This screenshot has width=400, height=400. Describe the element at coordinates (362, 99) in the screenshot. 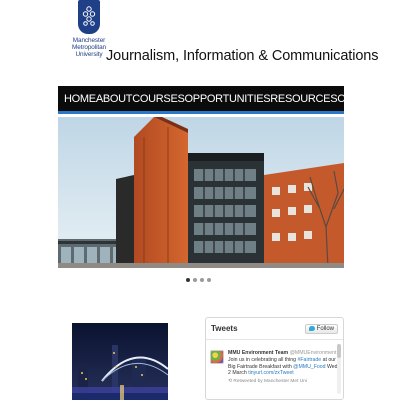

I see `nav-item-contact: CONTACT` at that location.